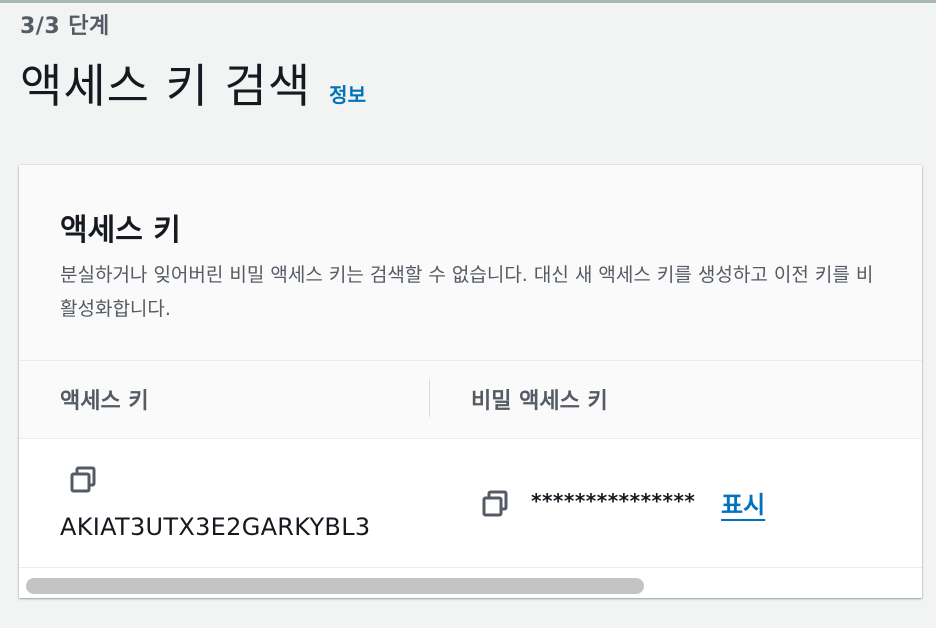 This screenshot has height=628, width=936. Describe the element at coordinates (104, 401) in the screenshot. I see `column-header-access-key: 액세스 키` at that location.